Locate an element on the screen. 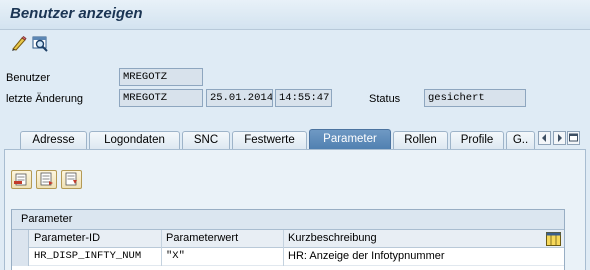 The image size is (590, 270). status-label: Status is located at coordinates (385, 99).